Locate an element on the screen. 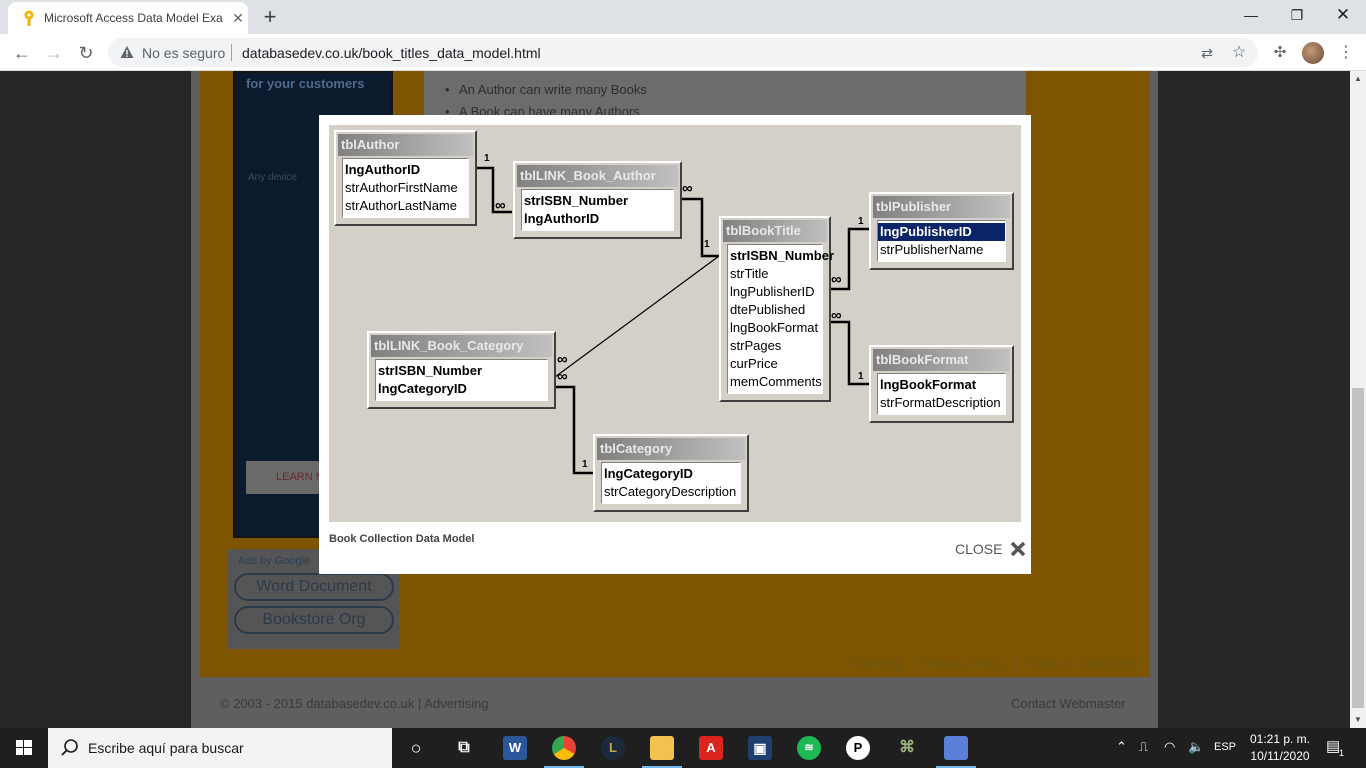 The width and height of the screenshot is (1366, 768). virtualbox-icon: ▣ is located at coordinates (760, 748).